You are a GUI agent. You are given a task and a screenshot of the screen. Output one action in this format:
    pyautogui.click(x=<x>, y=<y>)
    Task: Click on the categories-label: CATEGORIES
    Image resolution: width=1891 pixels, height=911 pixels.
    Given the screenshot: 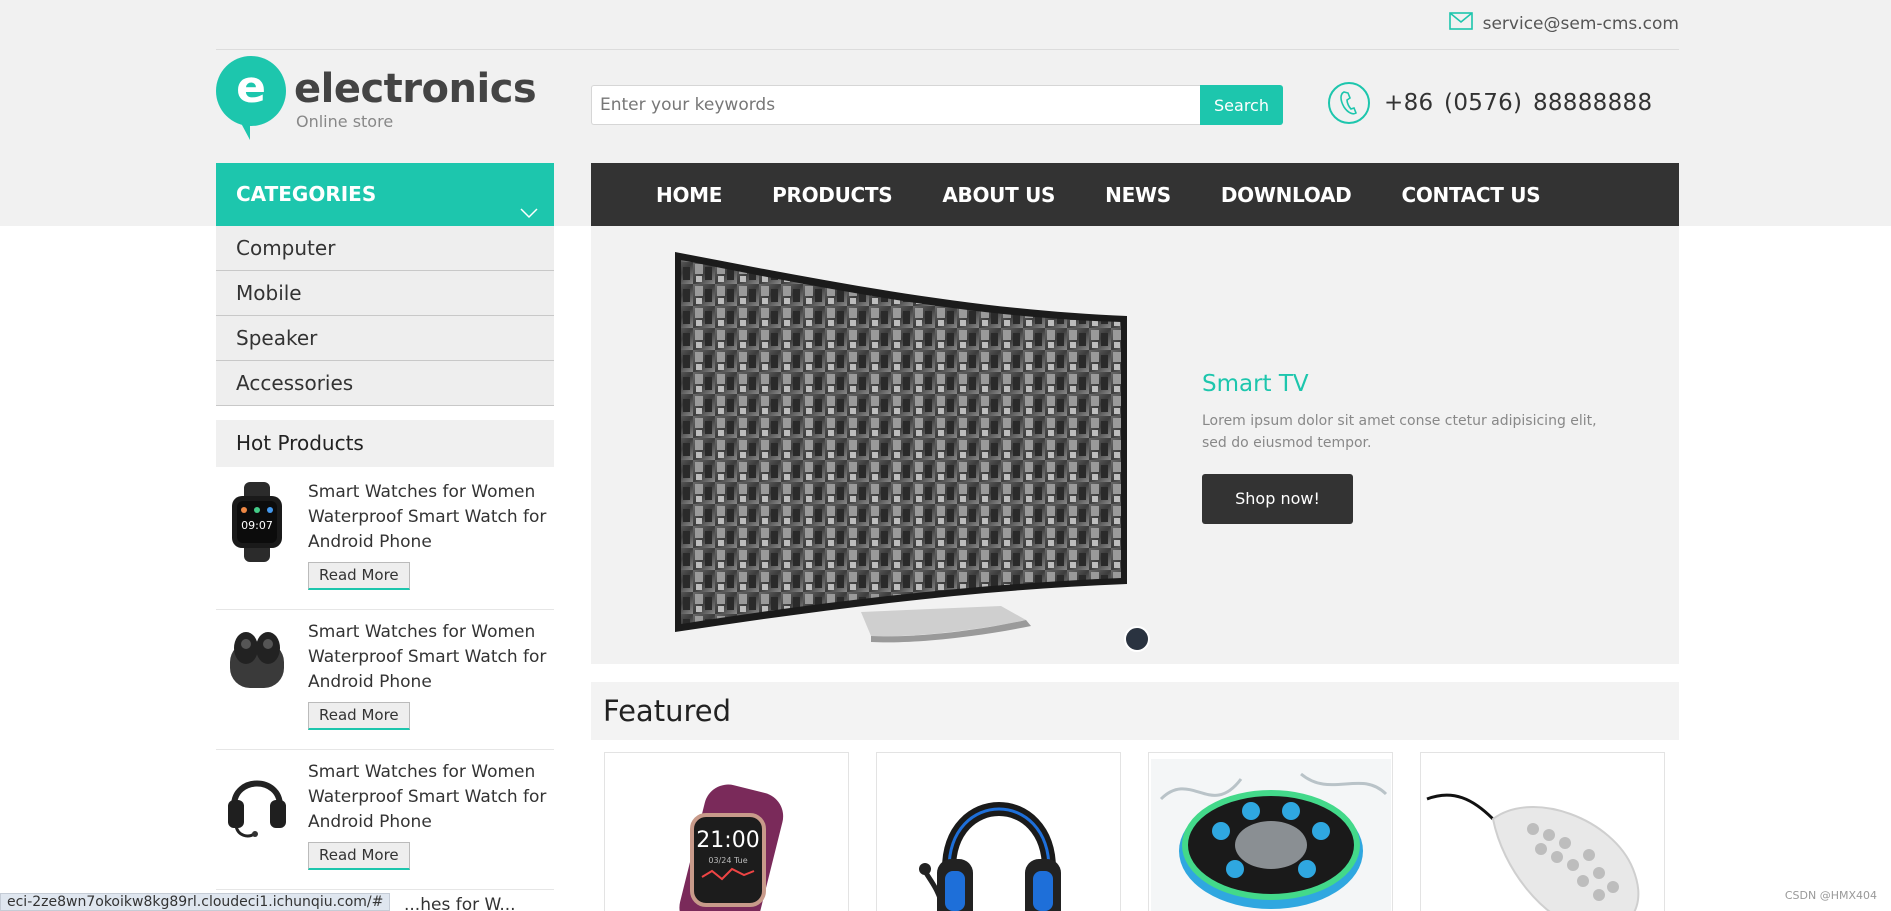 What is the action you would take?
    pyautogui.click(x=306, y=194)
    